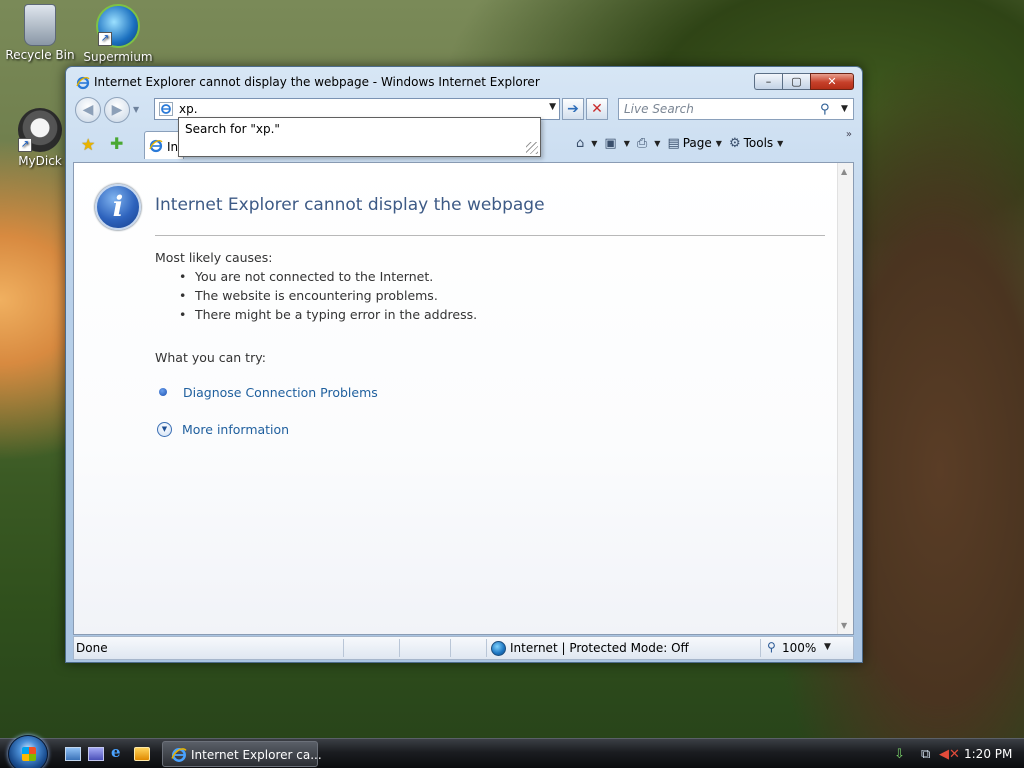 This screenshot has height=768, width=1024. What do you see at coordinates (844, 625) in the screenshot?
I see `scroll-down-icon: ▼` at bounding box center [844, 625].